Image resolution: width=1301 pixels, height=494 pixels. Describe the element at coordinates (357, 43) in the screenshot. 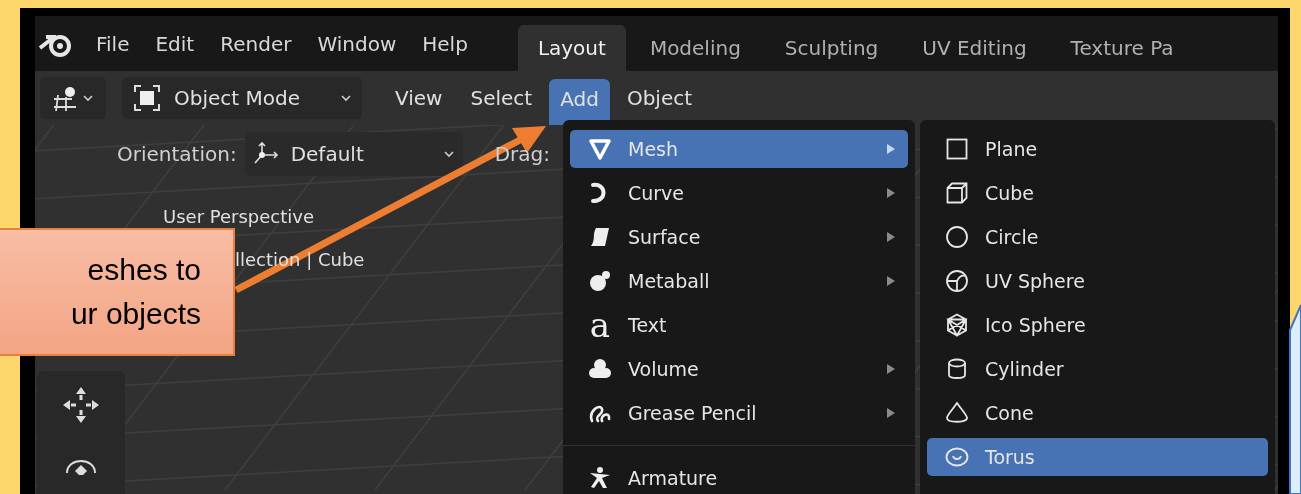

I see `menu-button: Window` at that location.